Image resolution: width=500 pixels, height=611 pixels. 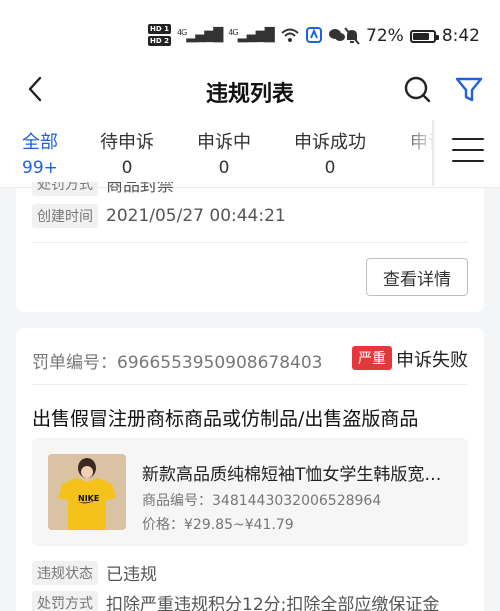 What do you see at coordinates (273, 603) in the screenshot?
I see `punish-method-value: 扣除严重违规积分12分;扣除全部应缴保证金` at bounding box center [273, 603].